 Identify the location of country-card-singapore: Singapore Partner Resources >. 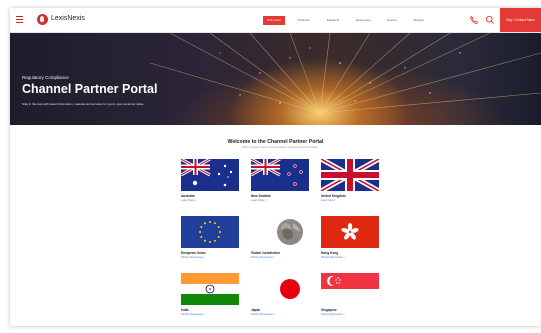
(351, 294).